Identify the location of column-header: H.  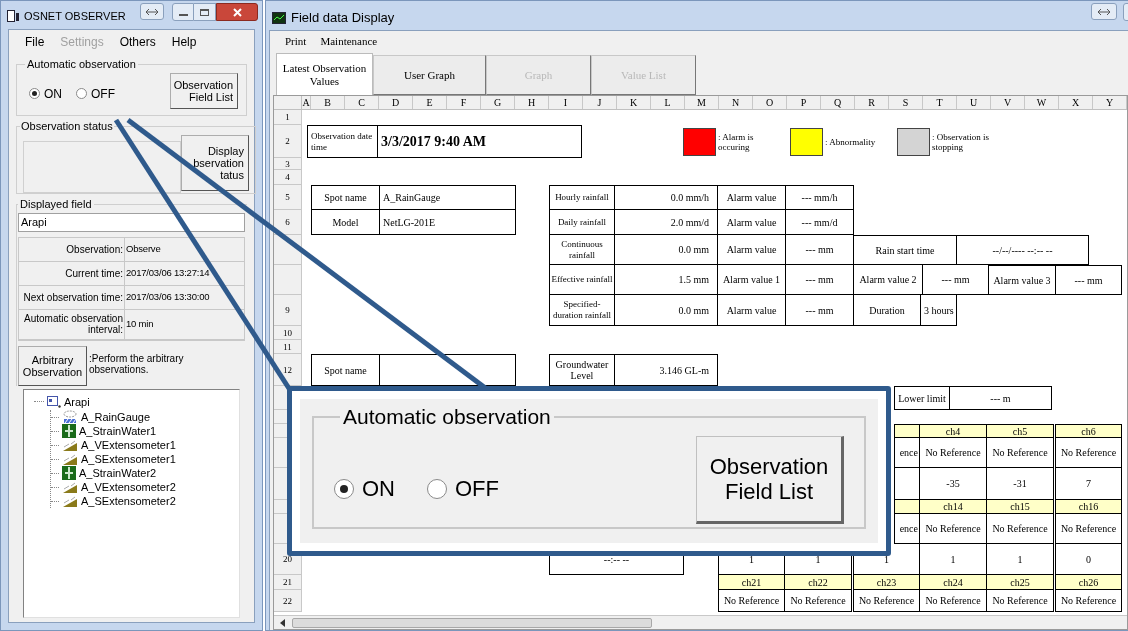
(532, 102).